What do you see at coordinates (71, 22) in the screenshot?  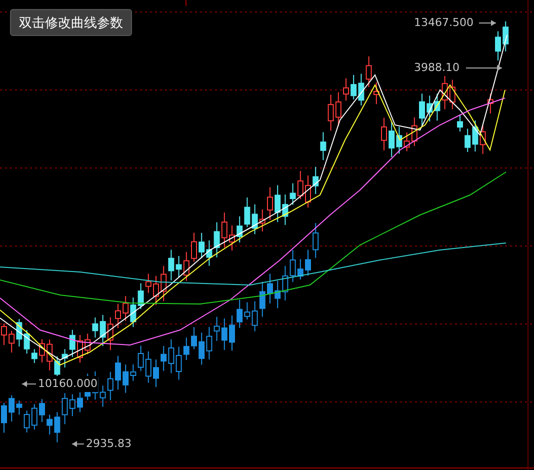 I see `edit-curve-parameters-button: 双击修改曲线参数` at bounding box center [71, 22].